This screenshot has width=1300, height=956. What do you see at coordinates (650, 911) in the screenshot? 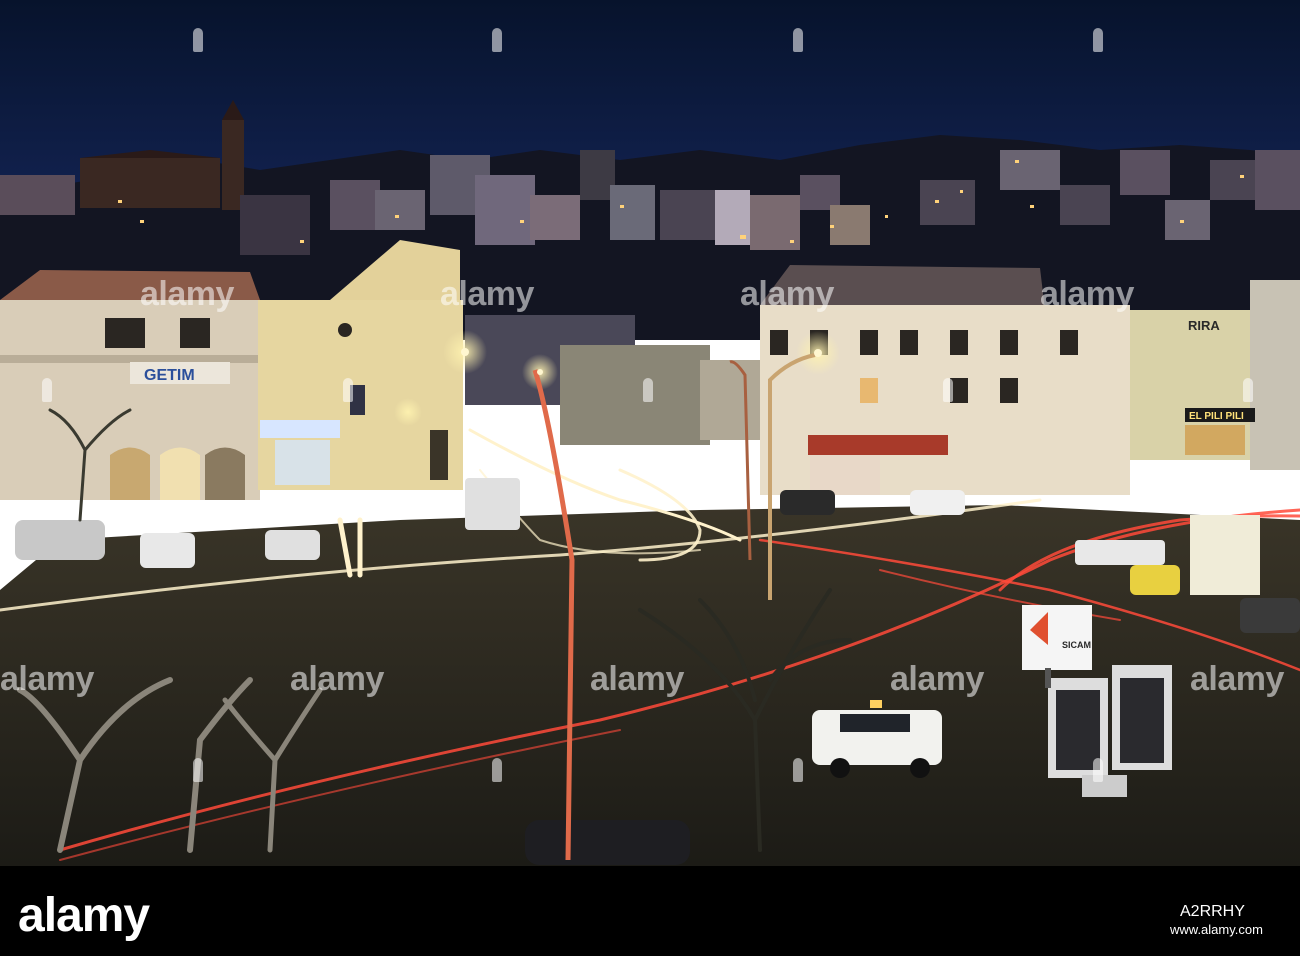
I see `footer-bar` at bounding box center [650, 911].